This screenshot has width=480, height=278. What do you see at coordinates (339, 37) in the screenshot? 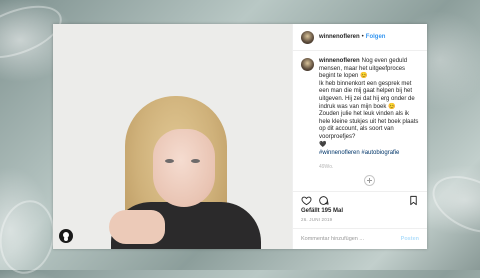
I see `header-username: winnenofleren` at bounding box center [339, 37].